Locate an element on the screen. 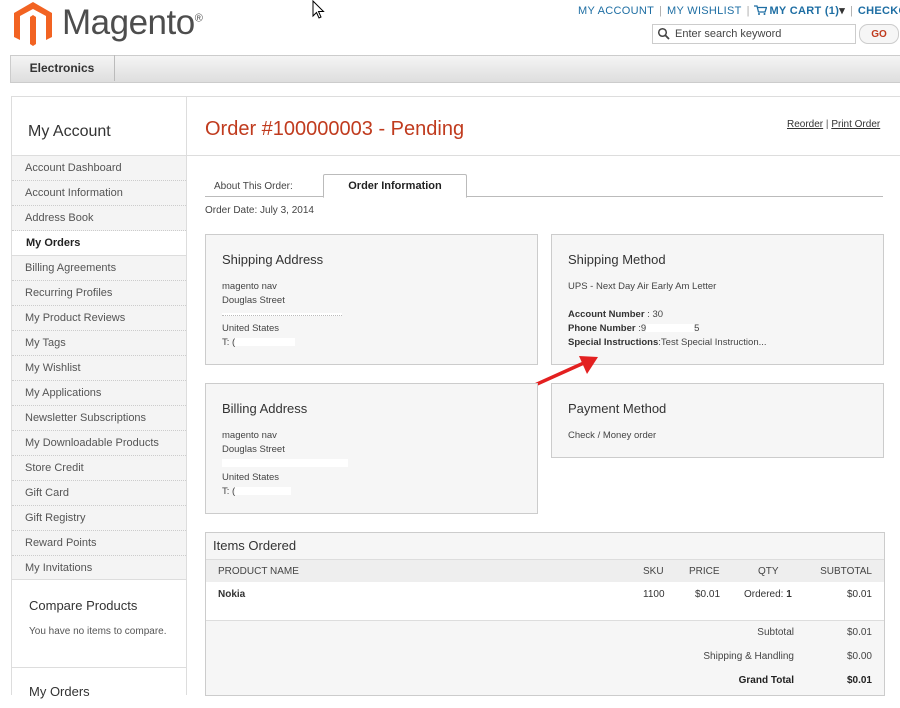  billing-street: Douglas Street is located at coordinates (253, 449).